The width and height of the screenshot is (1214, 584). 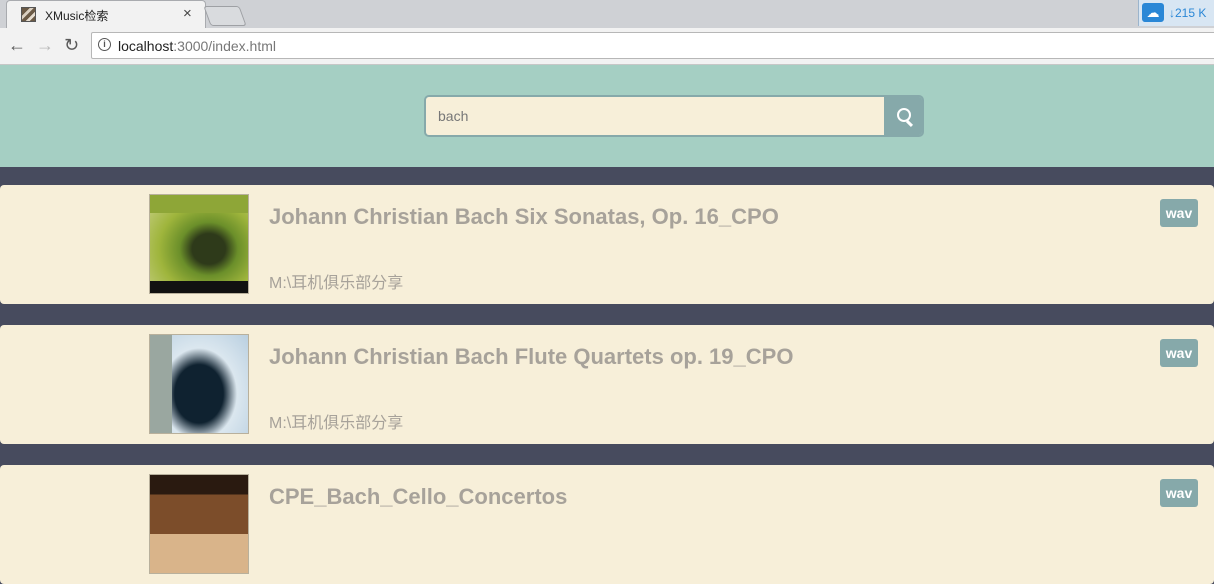 I want to click on tab-title: XMusic检索, so click(x=77, y=16).